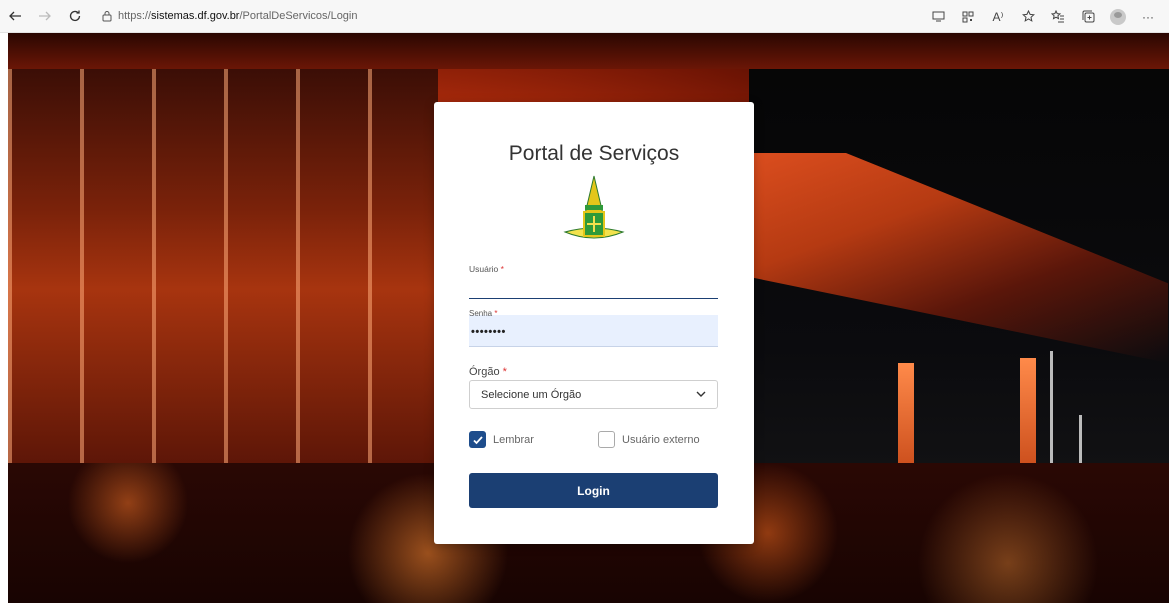 This screenshot has height=603, width=1169. I want to click on senha-field: Senha * ••••••••, so click(593, 328).